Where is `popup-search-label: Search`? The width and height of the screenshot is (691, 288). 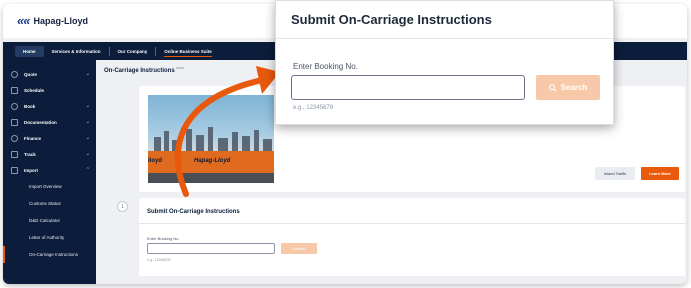
popup-search-label: Search is located at coordinates (574, 87).